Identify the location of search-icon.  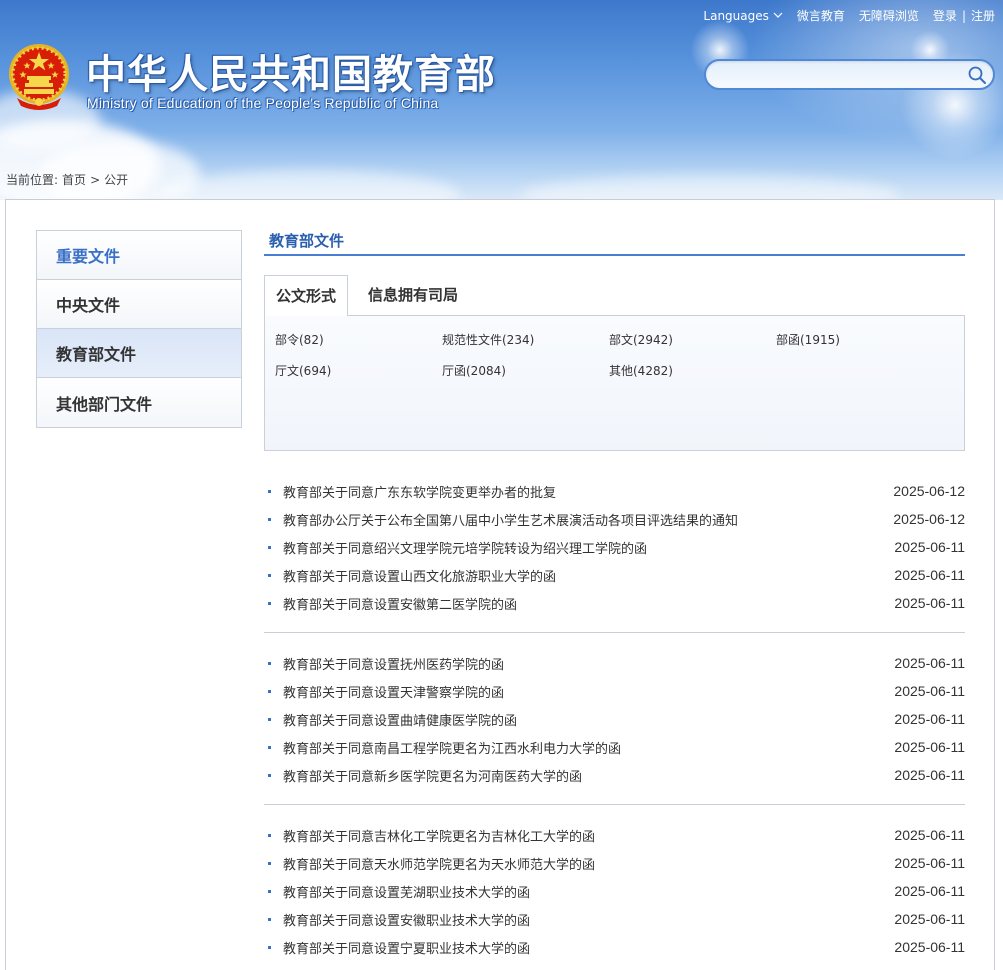
(977, 75).